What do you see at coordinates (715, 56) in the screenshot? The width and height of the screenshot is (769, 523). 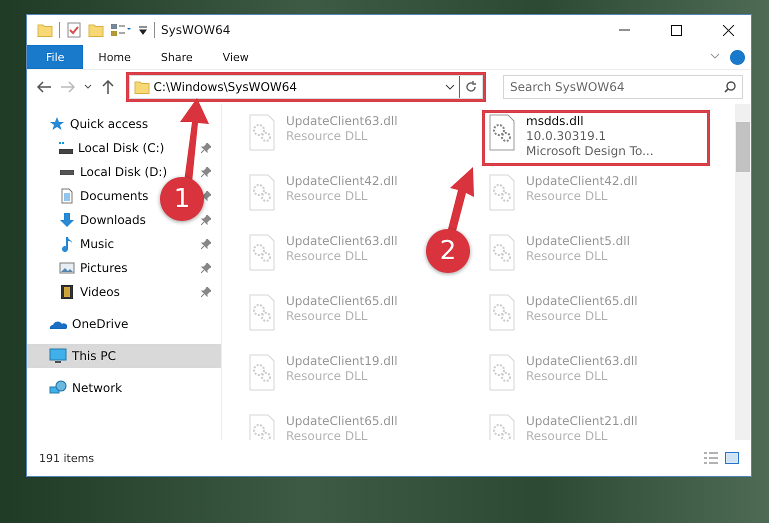 I see `chevron-icon` at bounding box center [715, 56].